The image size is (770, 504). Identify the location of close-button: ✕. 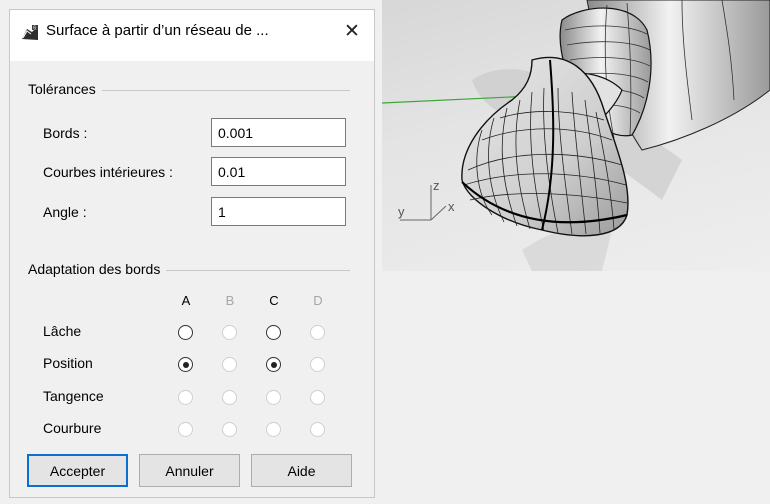
(352, 31).